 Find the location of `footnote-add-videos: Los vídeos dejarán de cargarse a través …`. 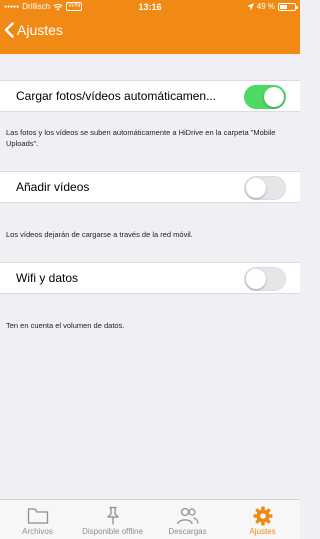

footnote-add-videos: Los vídeos dejarán de cargarse a través … is located at coordinates (99, 234).